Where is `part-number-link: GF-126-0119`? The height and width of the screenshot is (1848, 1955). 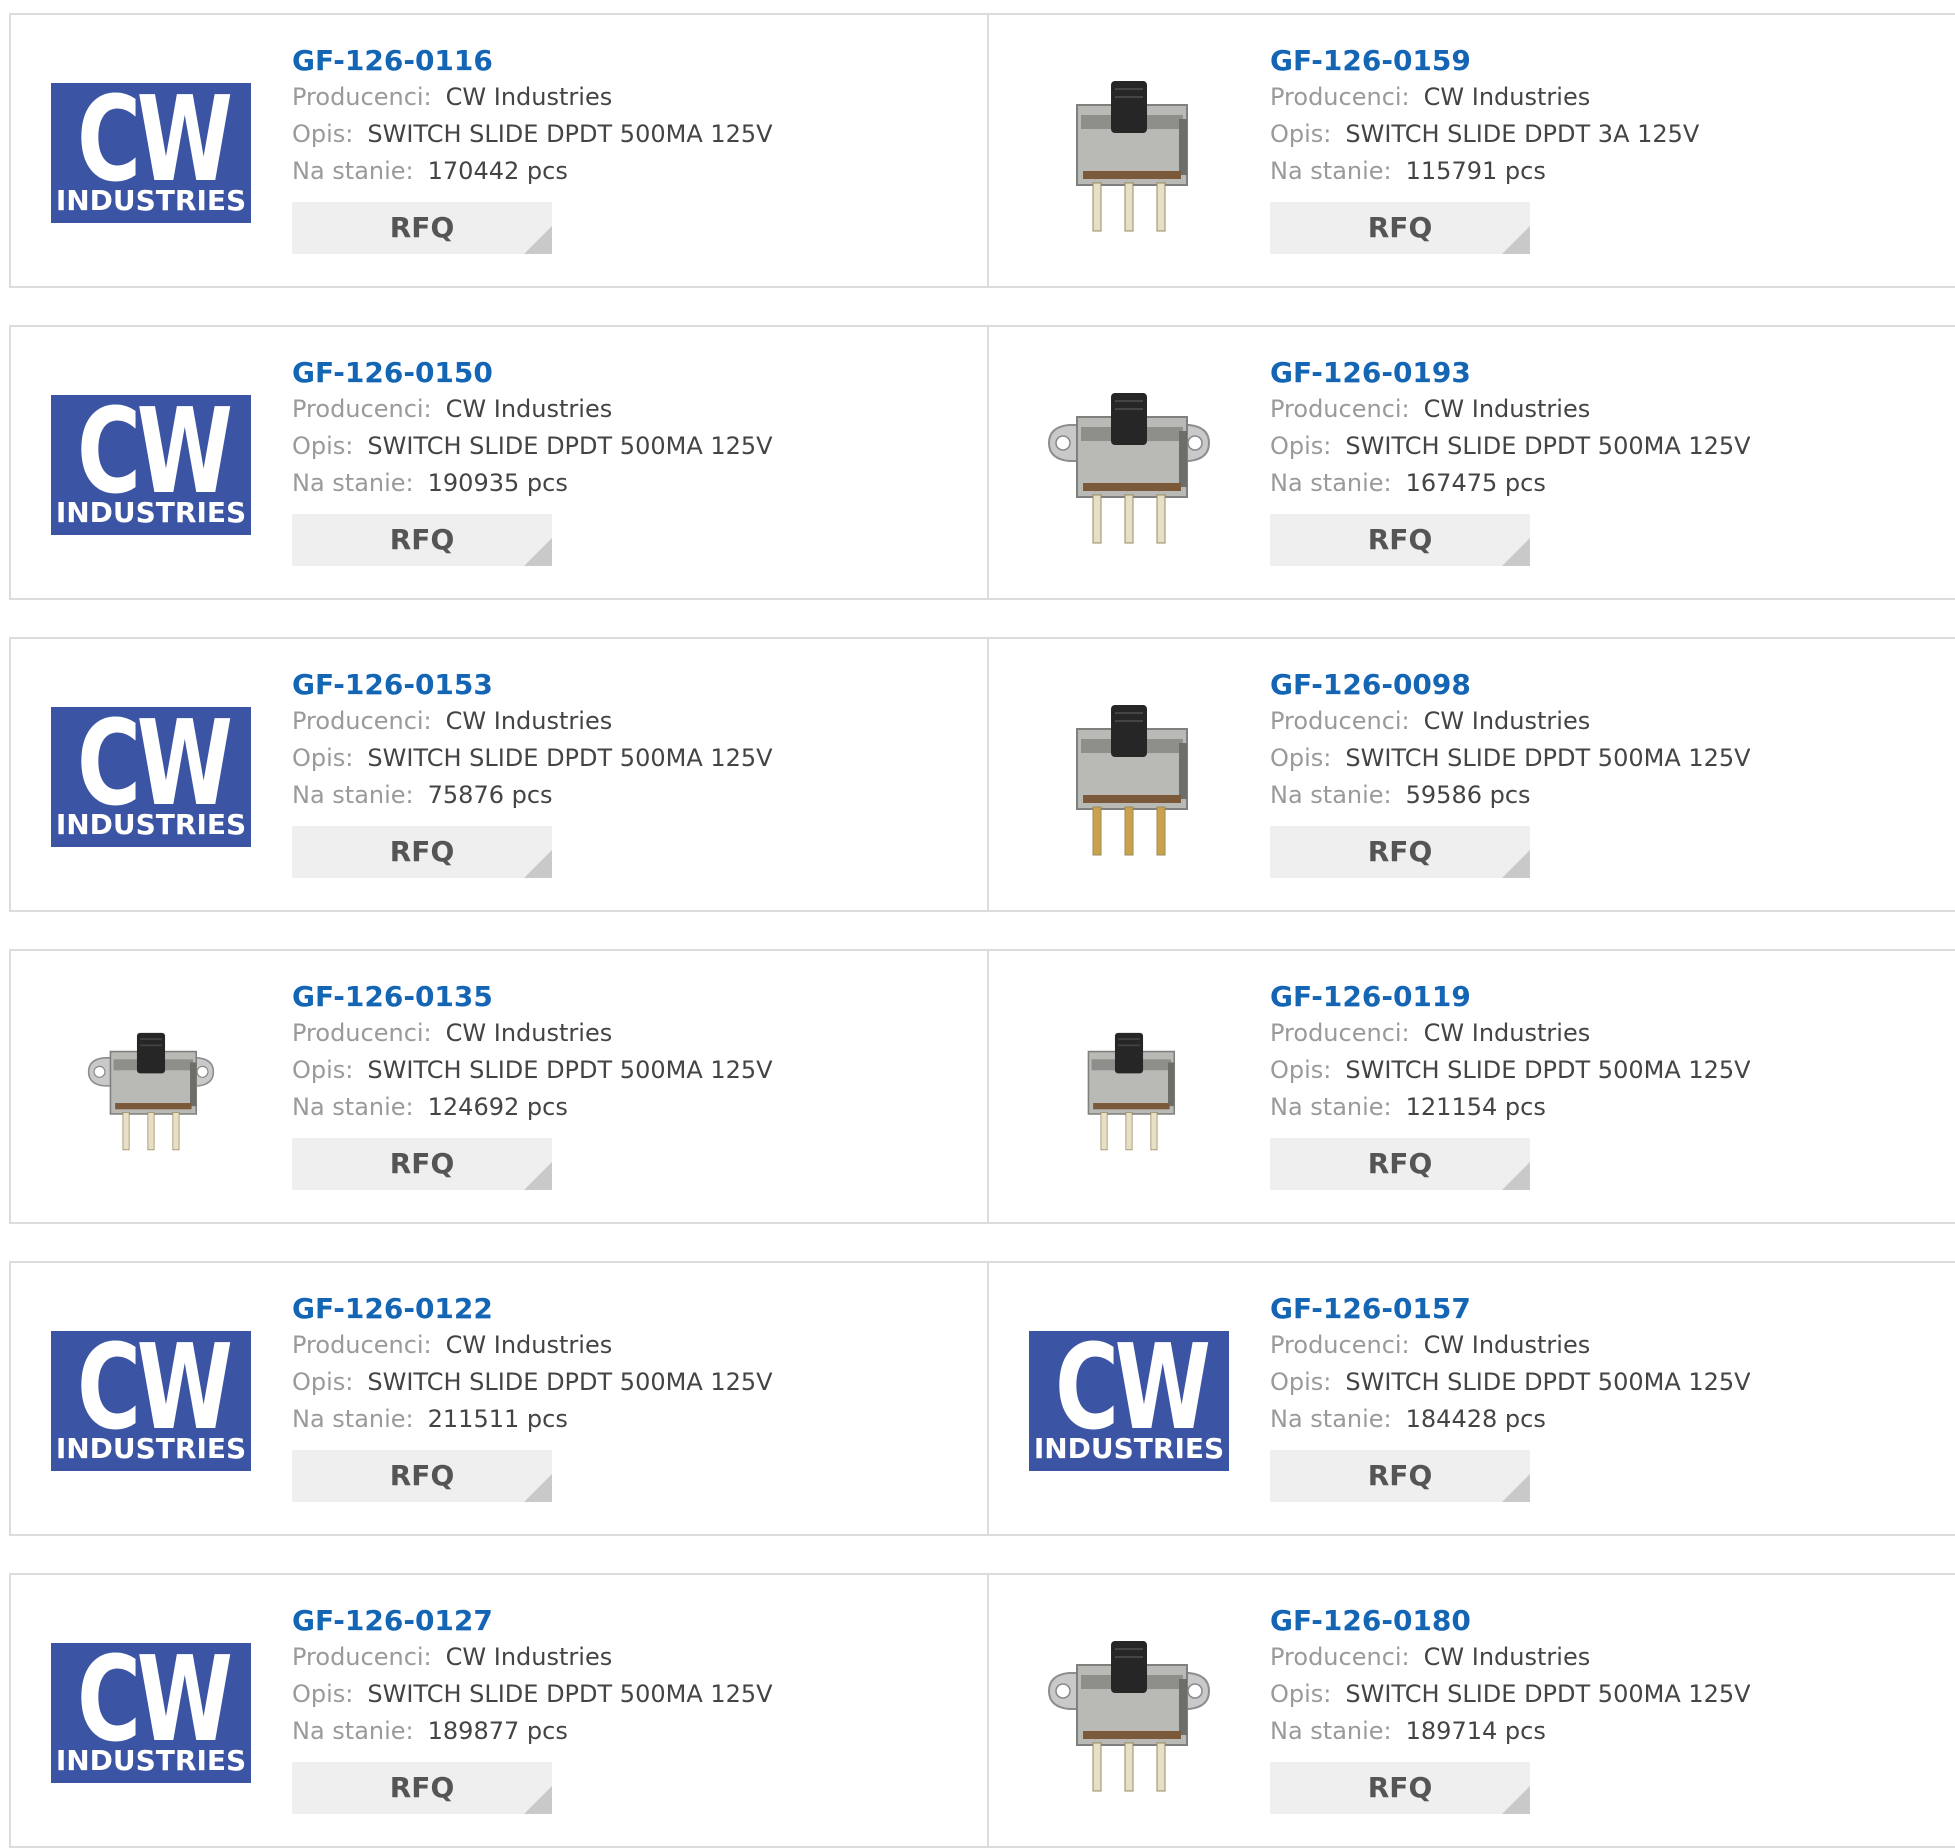 part-number-link: GF-126-0119 is located at coordinates (1612, 997).